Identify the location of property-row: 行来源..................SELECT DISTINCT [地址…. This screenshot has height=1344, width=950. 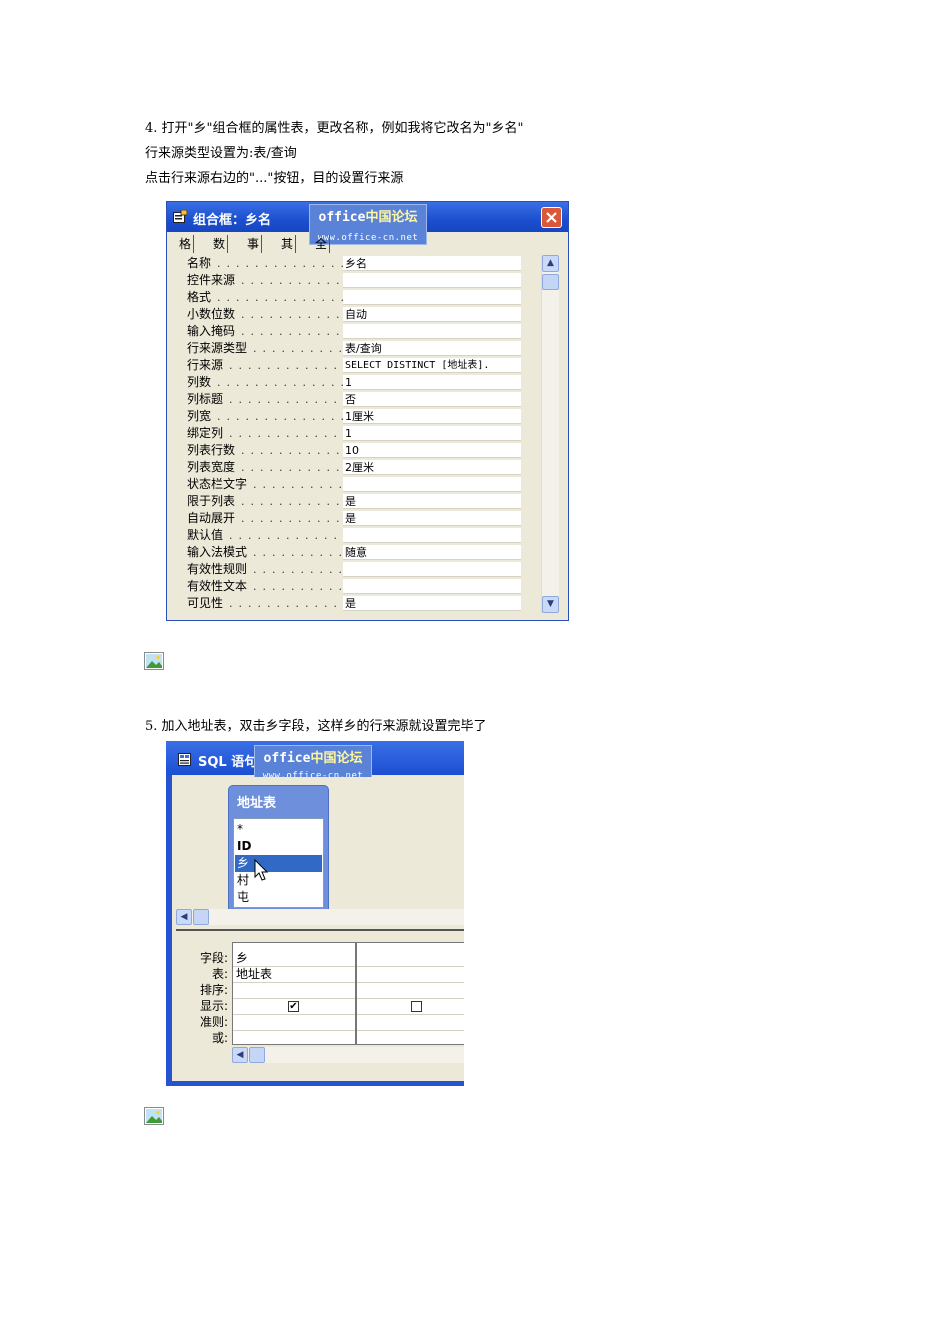
(348, 365).